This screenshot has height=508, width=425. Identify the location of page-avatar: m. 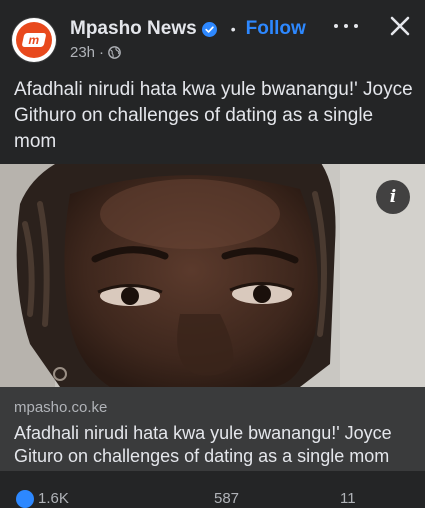
(34, 40).